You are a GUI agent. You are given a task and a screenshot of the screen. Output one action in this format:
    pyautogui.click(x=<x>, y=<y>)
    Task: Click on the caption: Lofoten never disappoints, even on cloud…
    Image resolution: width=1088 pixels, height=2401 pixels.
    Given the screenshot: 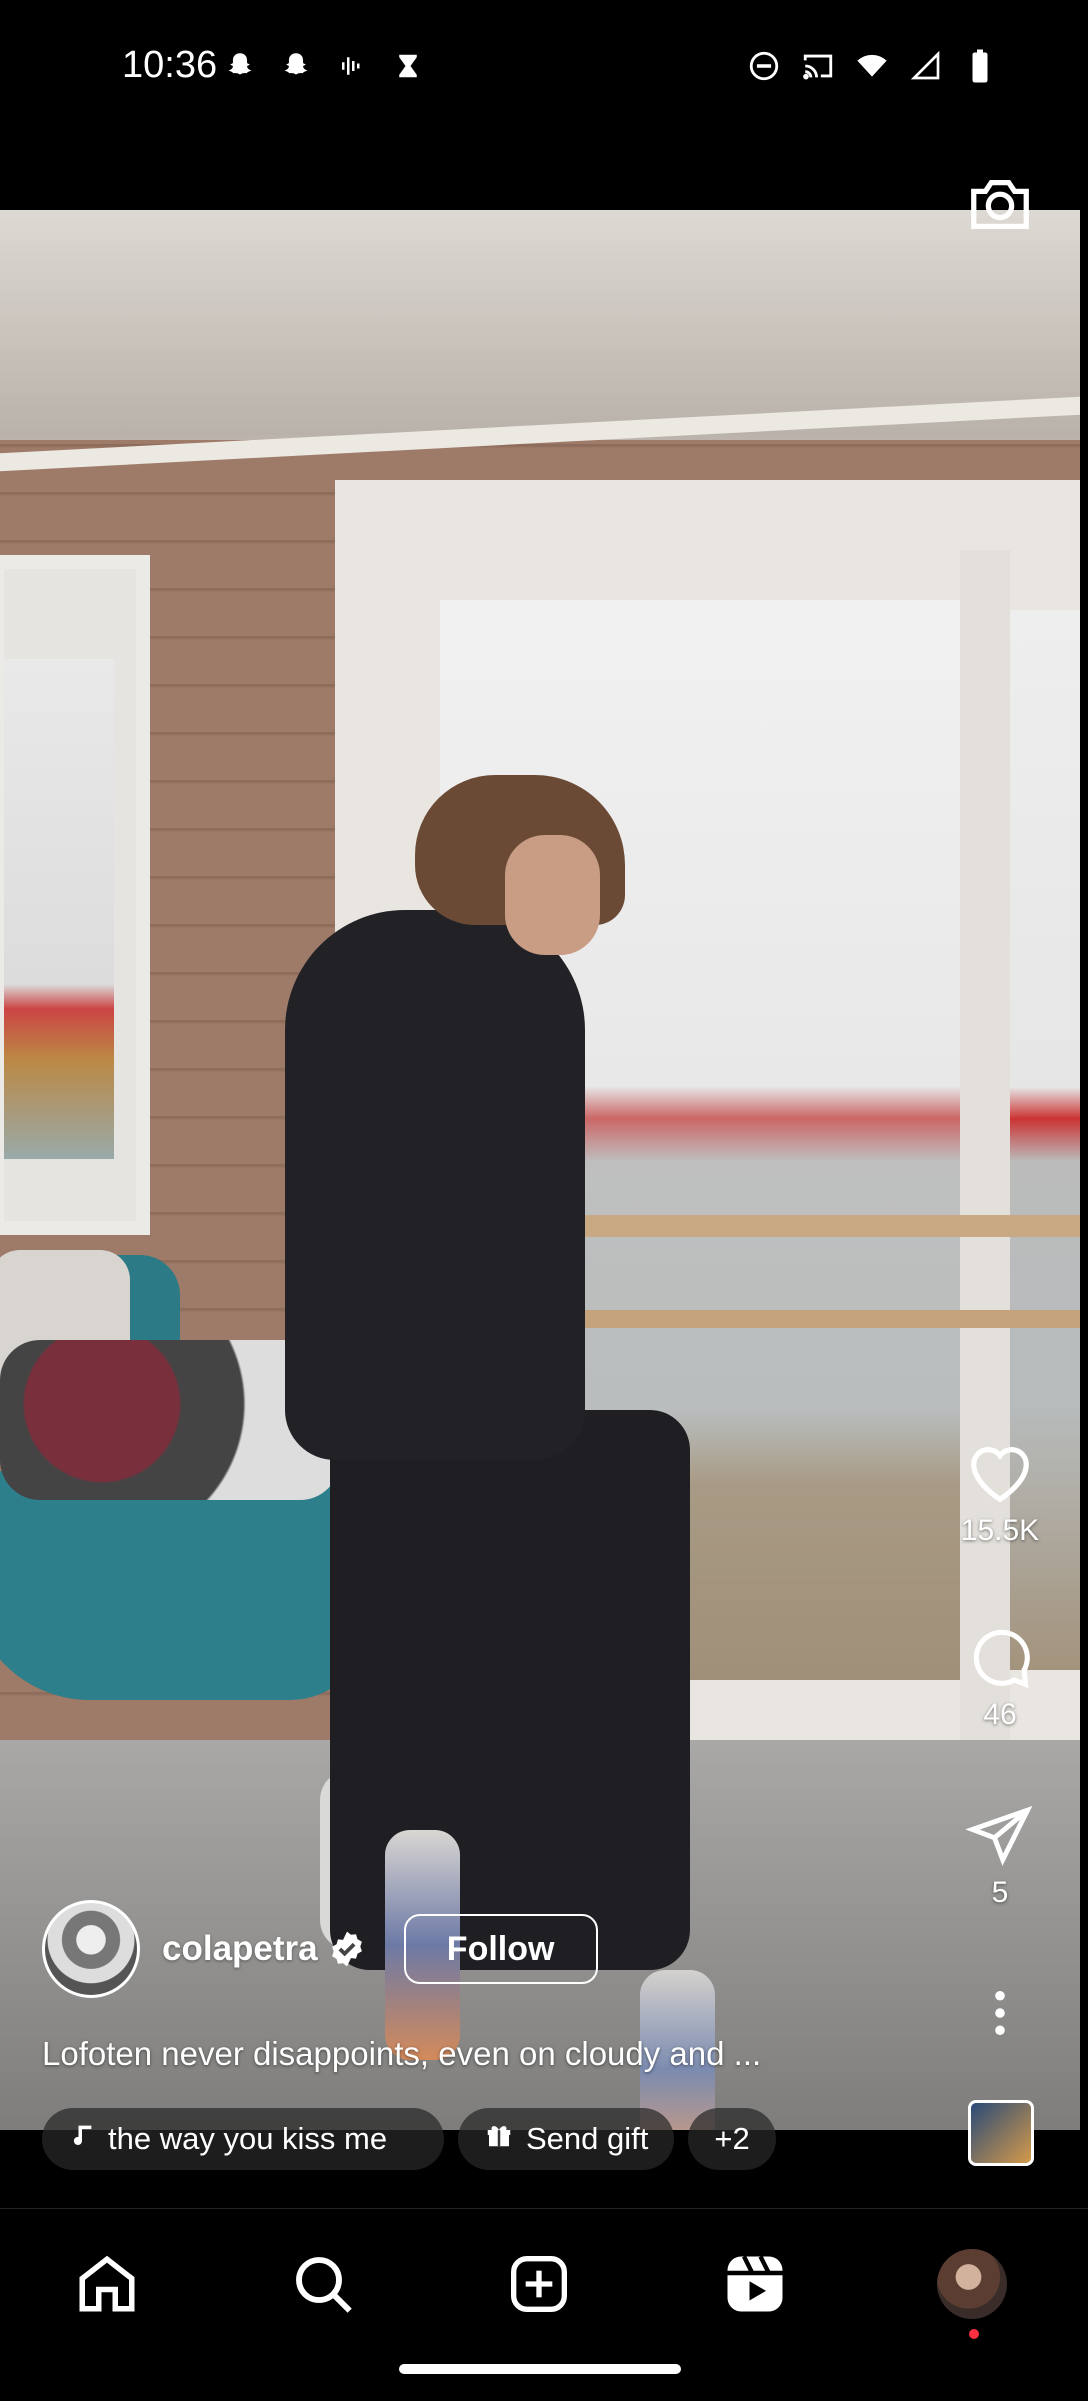 What is the action you would take?
    pyautogui.click(x=401, y=2054)
    